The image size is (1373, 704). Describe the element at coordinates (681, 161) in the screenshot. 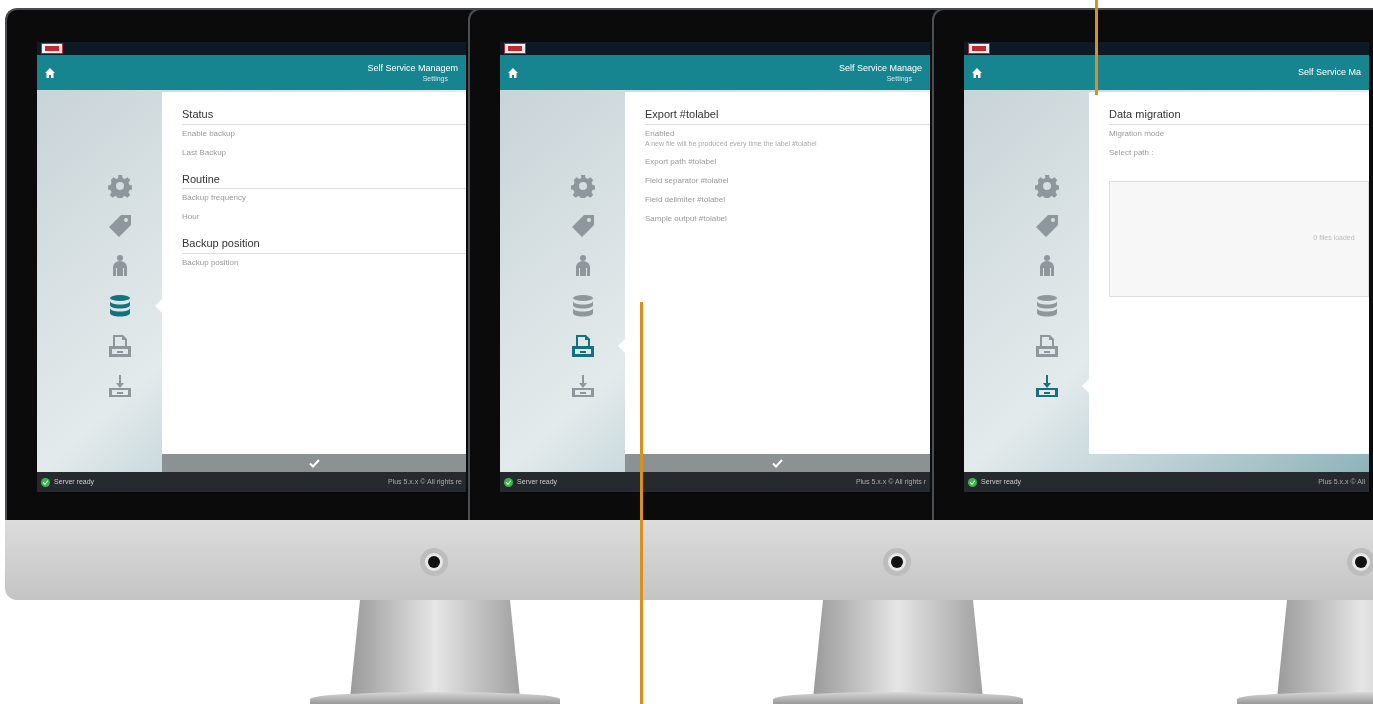

I see `setting-label: Export path #tolabel` at that location.